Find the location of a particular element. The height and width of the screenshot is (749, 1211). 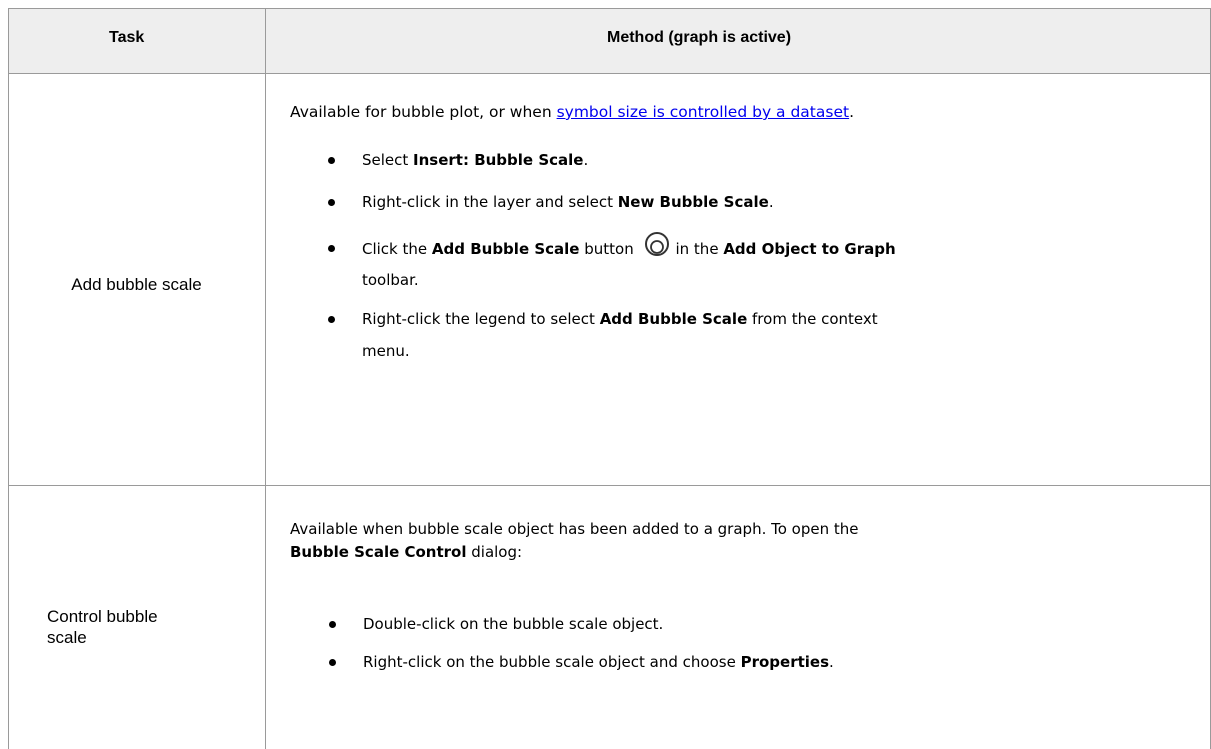

symbol-size-link: symbol size is controlled by a dataset is located at coordinates (703, 112).